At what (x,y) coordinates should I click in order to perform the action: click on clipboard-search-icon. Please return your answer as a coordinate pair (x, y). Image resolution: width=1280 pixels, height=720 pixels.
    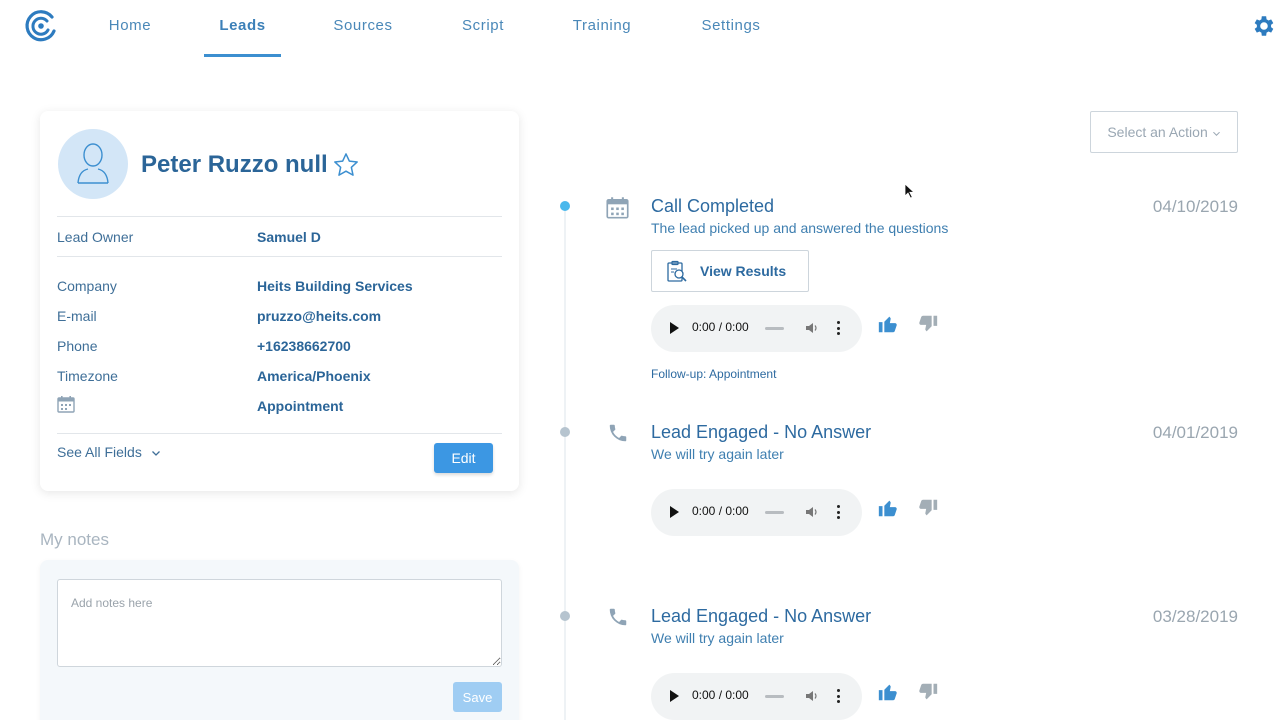
    Looking at the image, I should click on (677, 271).